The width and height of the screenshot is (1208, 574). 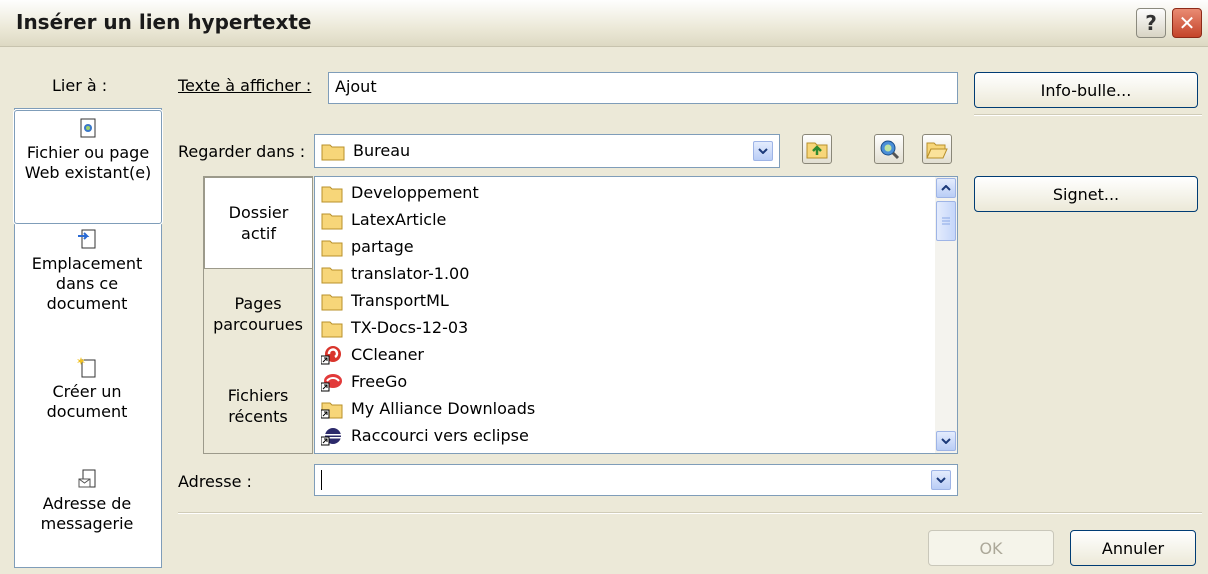 What do you see at coordinates (87, 478) in the screenshot?
I see `email-icon` at bounding box center [87, 478].